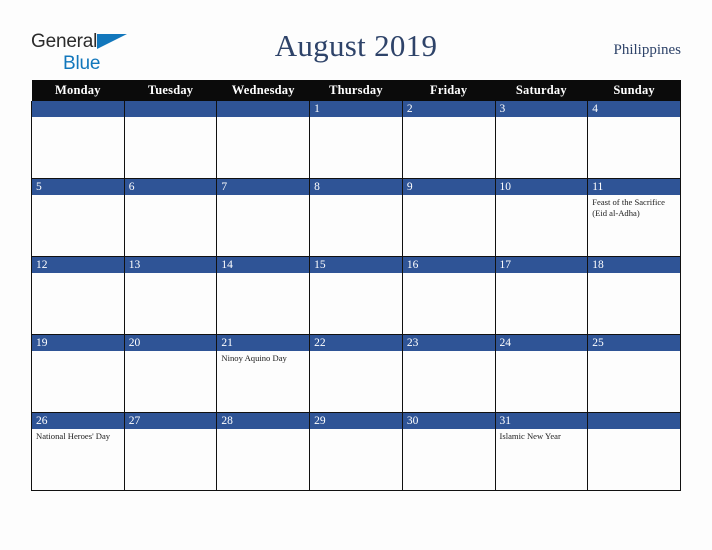 The height and width of the screenshot is (550, 712). I want to click on calendar-day-cell: 10, so click(541, 217).